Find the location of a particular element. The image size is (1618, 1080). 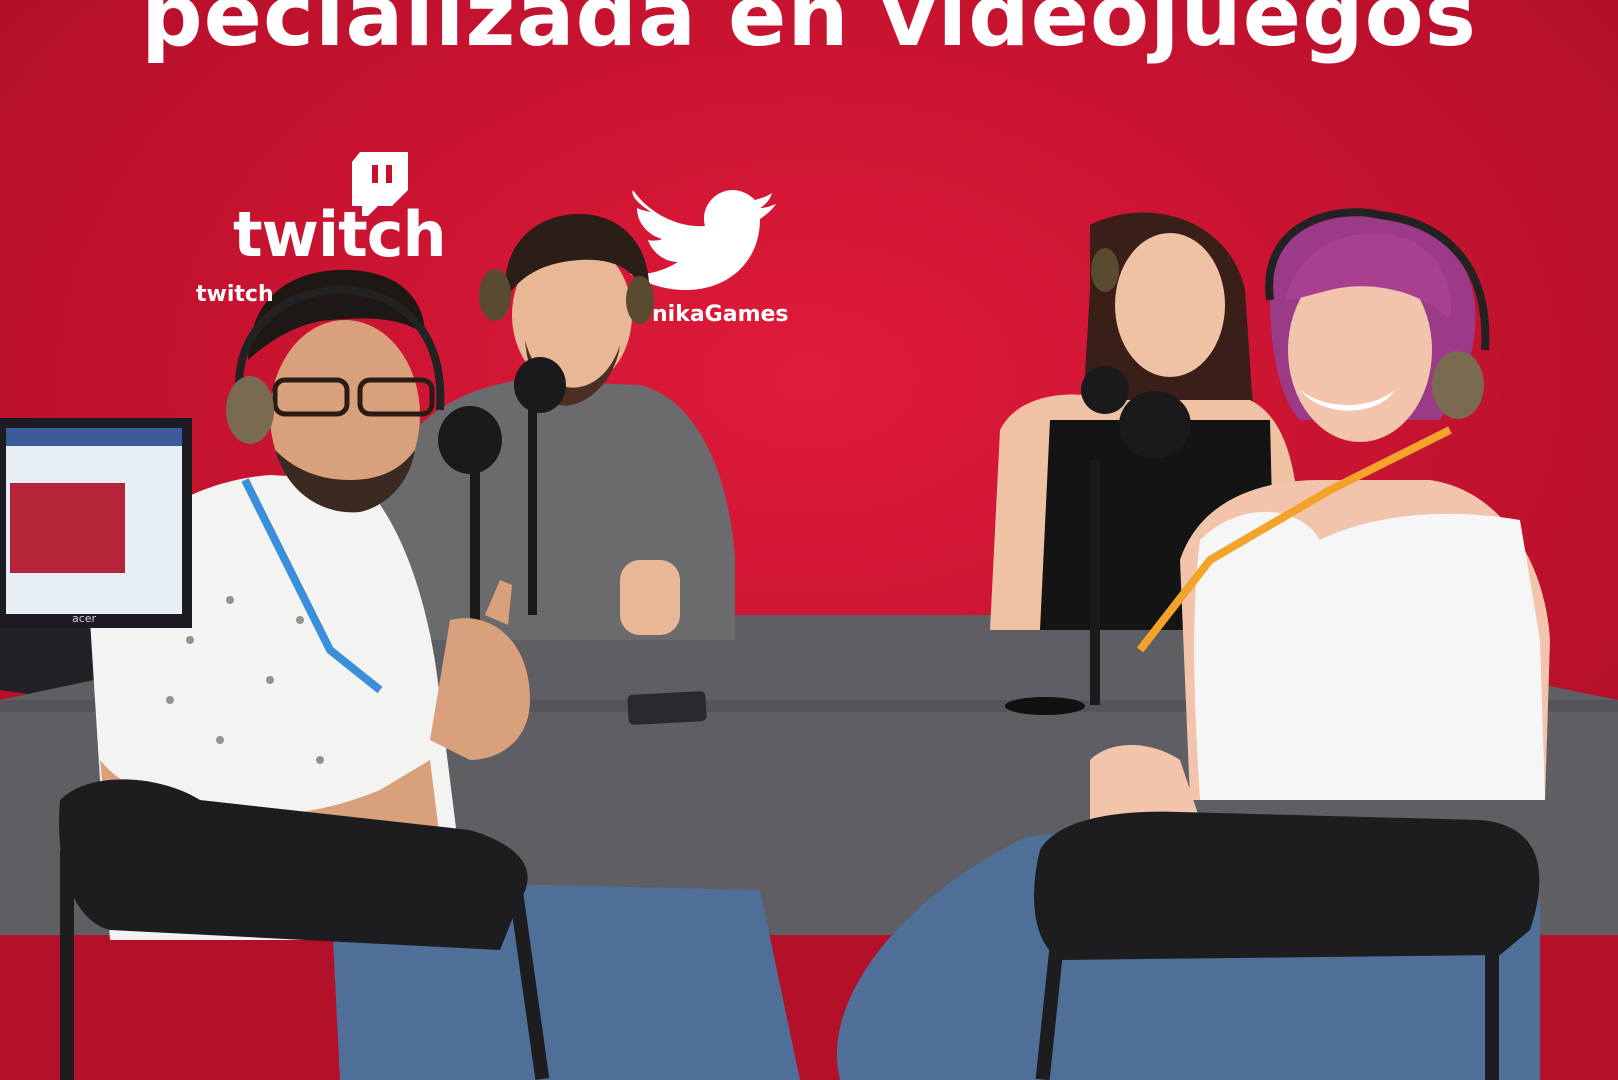

laptop-screen is located at coordinates (96, 523).